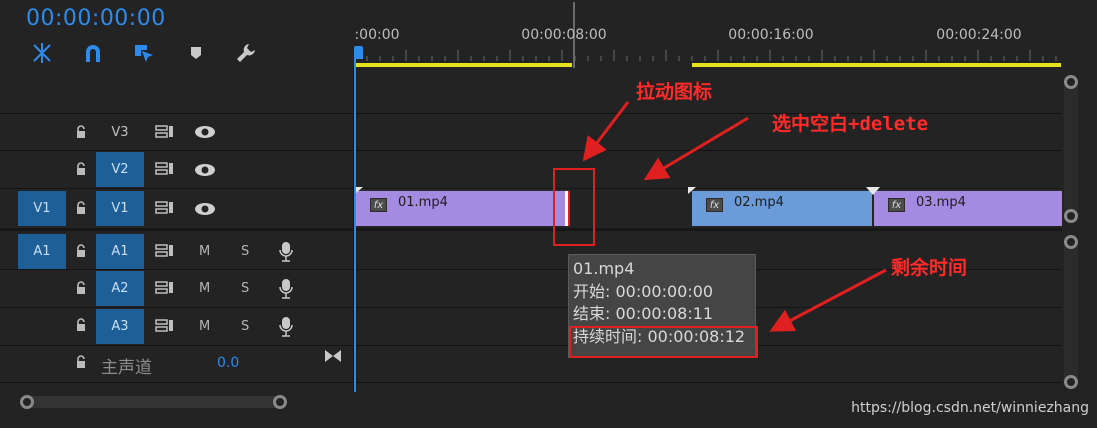 This screenshot has height=428, width=1097. What do you see at coordinates (970, 408) in the screenshot?
I see `watermark-text: https://blog.csdn.net/winniezhang` at bounding box center [970, 408].